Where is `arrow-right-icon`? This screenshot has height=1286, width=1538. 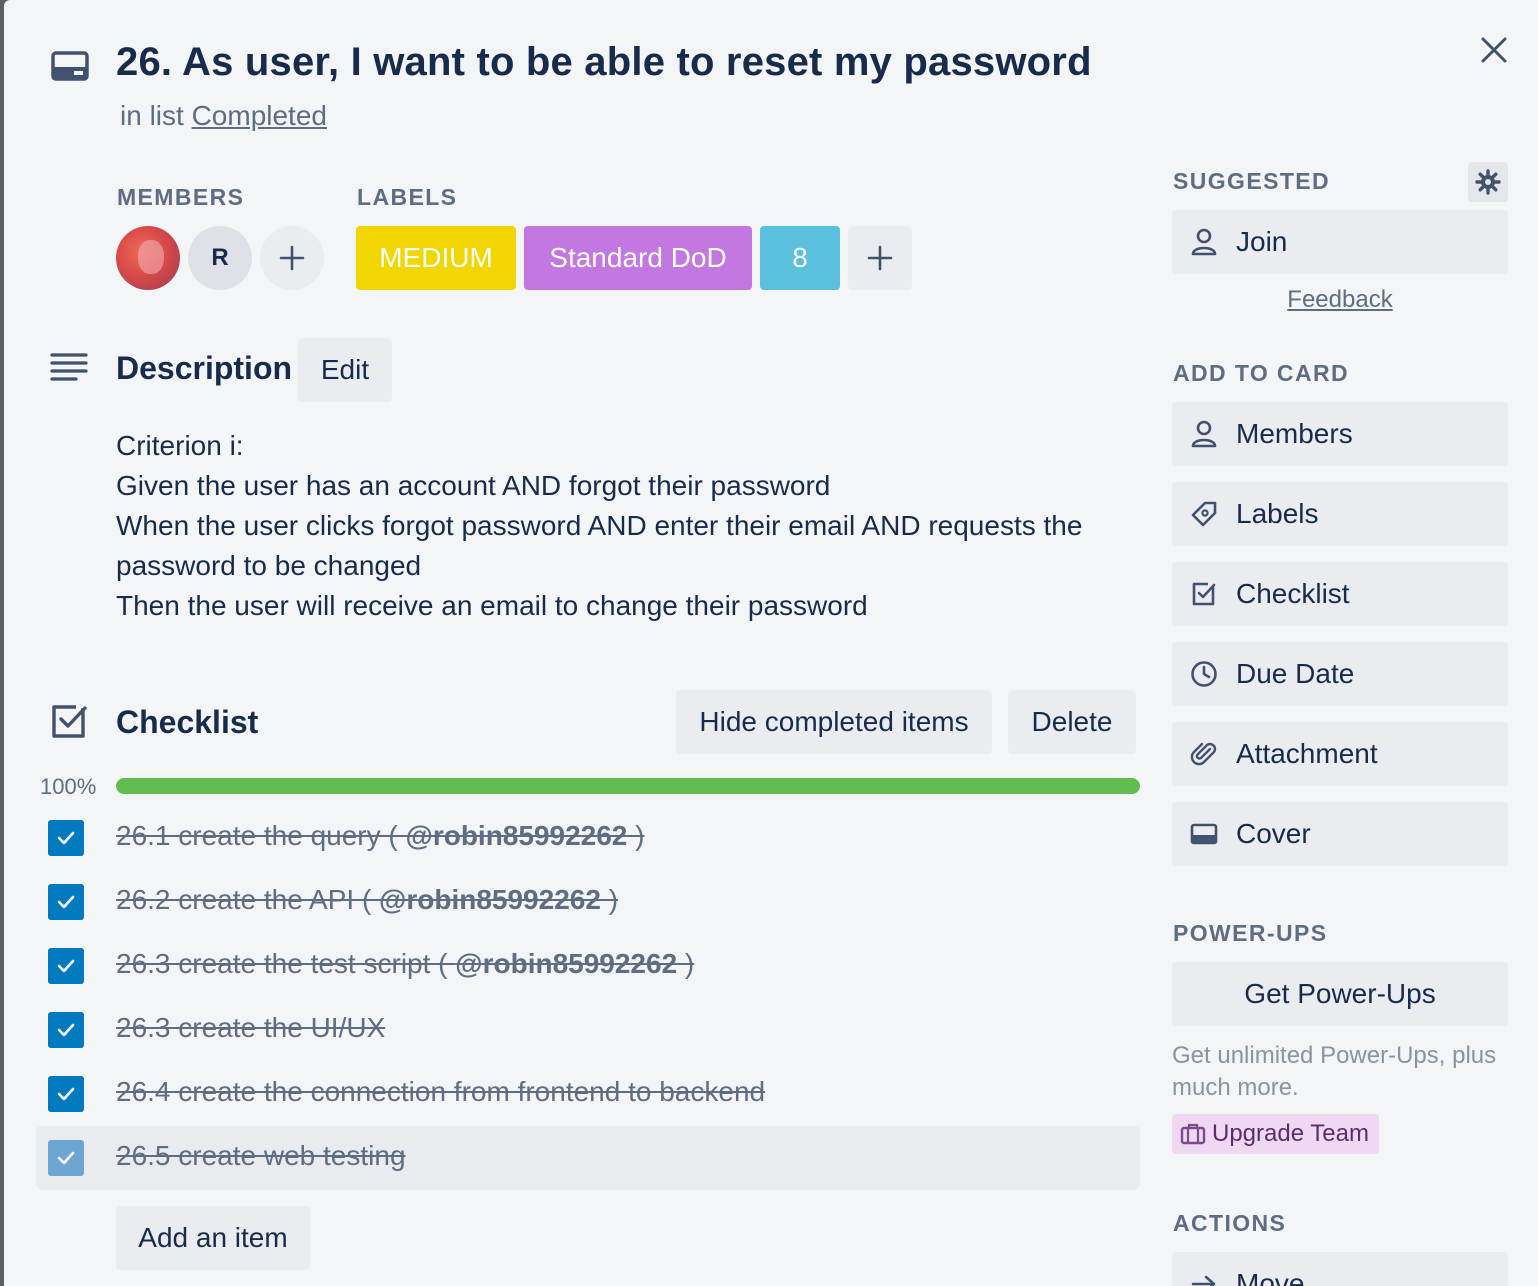
arrow-right-icon is located at coordinates (1203, 1280).